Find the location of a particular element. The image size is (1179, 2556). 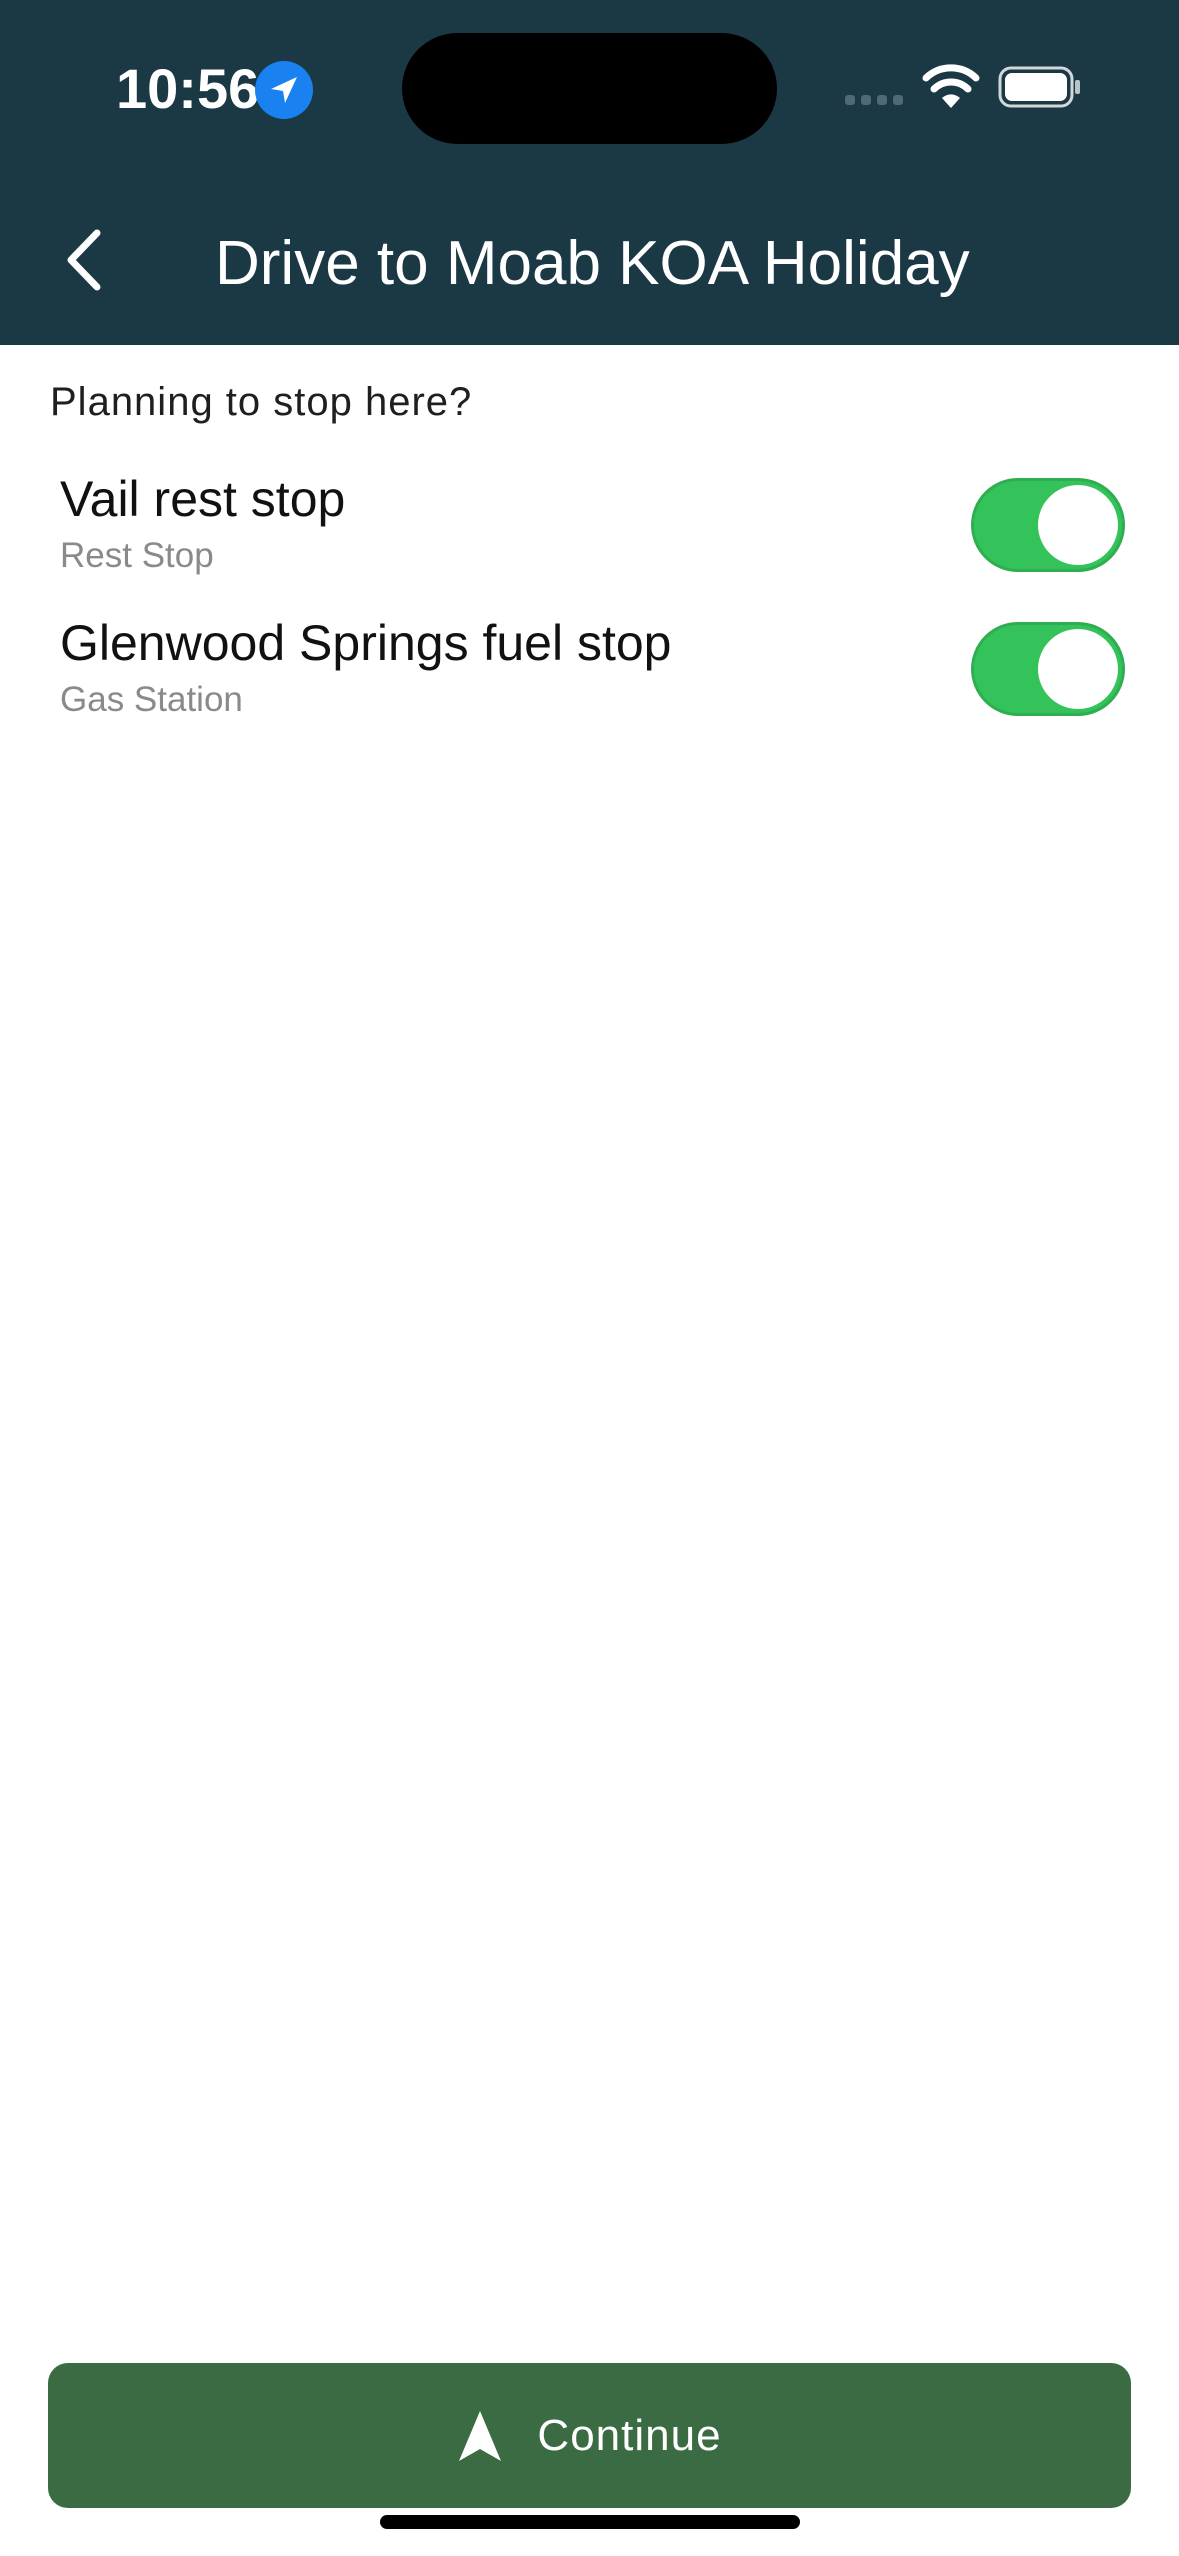

battery-icon is located at coordinates (1039, 87).